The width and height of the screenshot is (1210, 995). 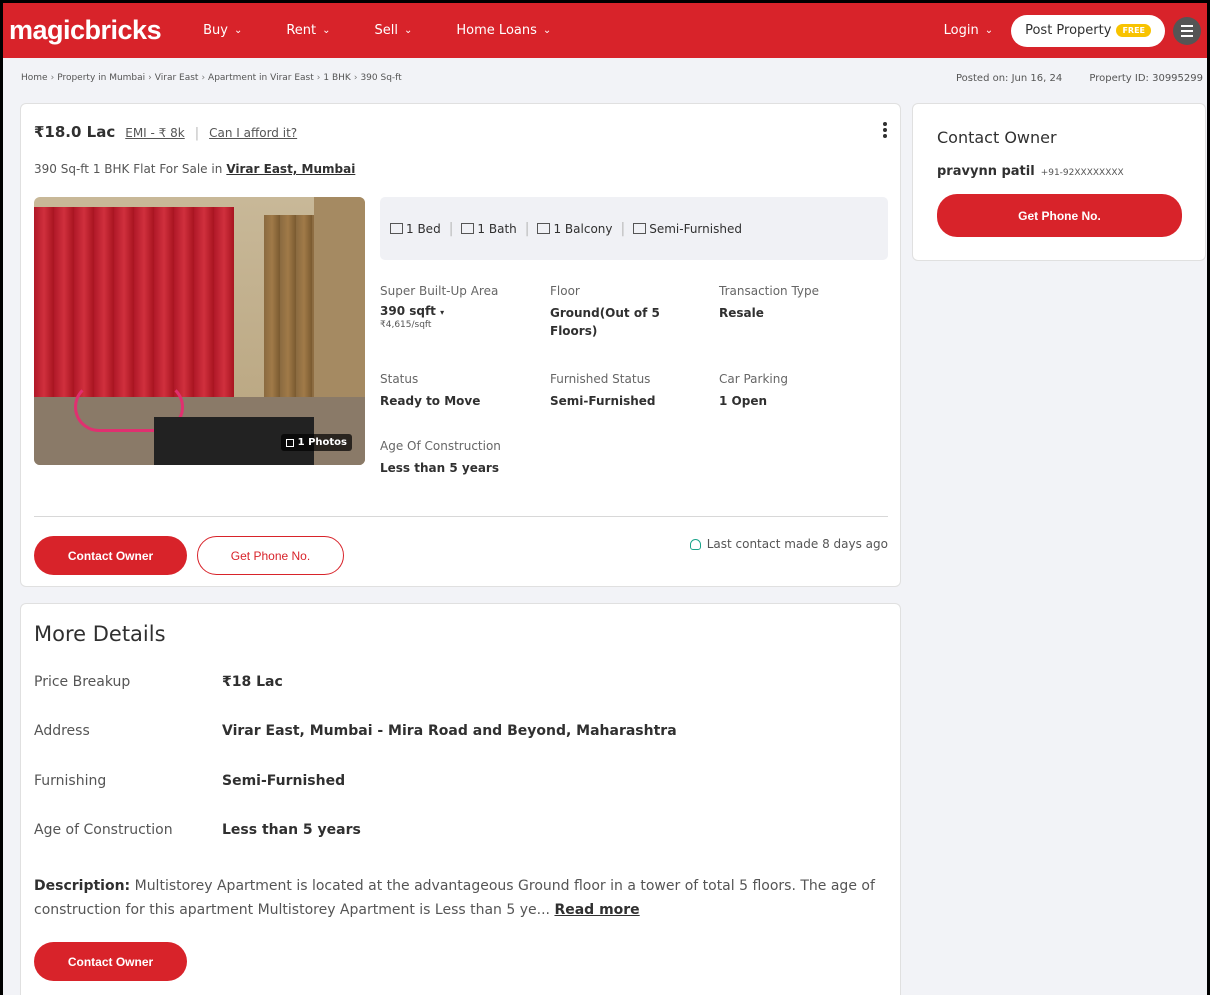 What do you see at coordinates (62, 731) in the screenshot?
I see `detail-label: Address` at bounding box center [62, 731].